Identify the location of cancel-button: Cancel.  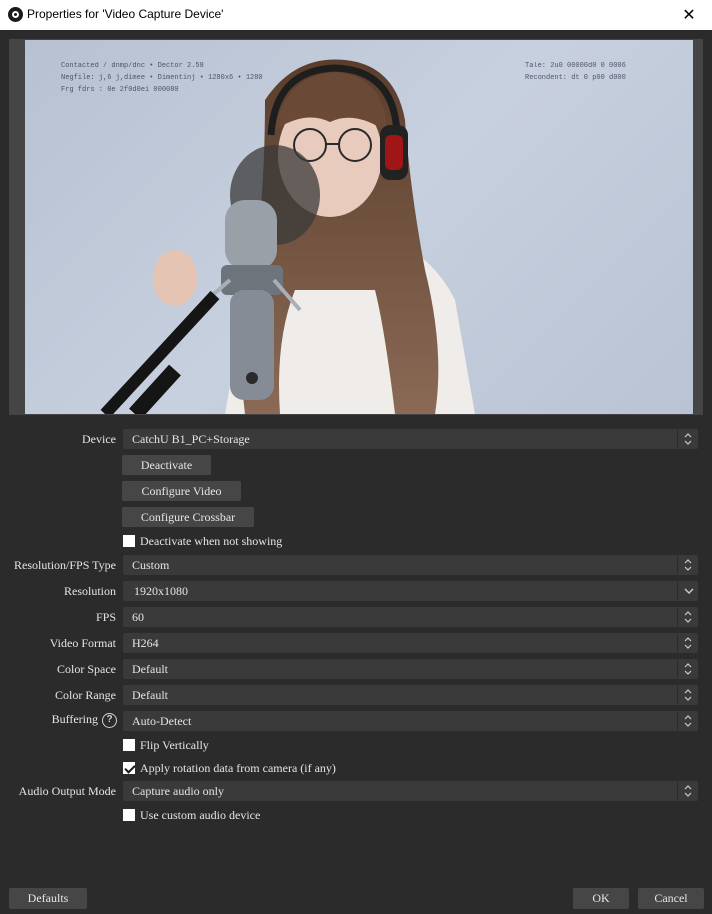
(671, 898).